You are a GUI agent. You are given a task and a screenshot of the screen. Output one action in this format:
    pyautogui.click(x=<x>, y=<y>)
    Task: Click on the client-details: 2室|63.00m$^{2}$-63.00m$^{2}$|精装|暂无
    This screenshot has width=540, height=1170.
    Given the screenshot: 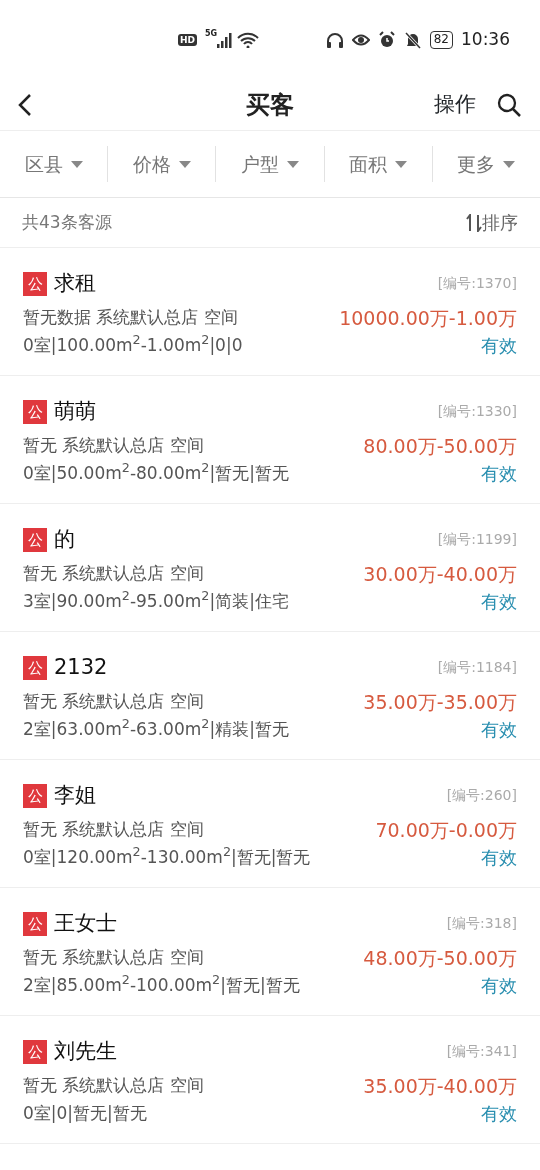 What is the action you would take?
    pyautogui.click(x=156, y=728)
    